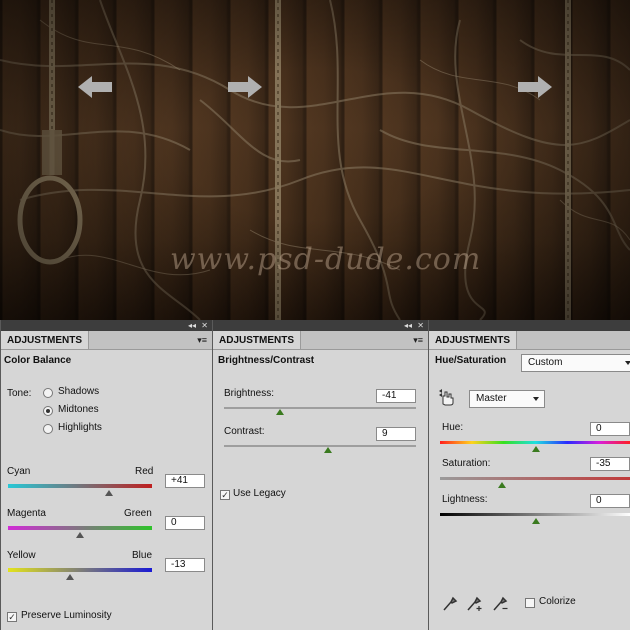 This screenshot has width=630, height=630. Describe the element at coordinates (95, 87) in the screenshot. I see `left-arrow-icon` at that location.